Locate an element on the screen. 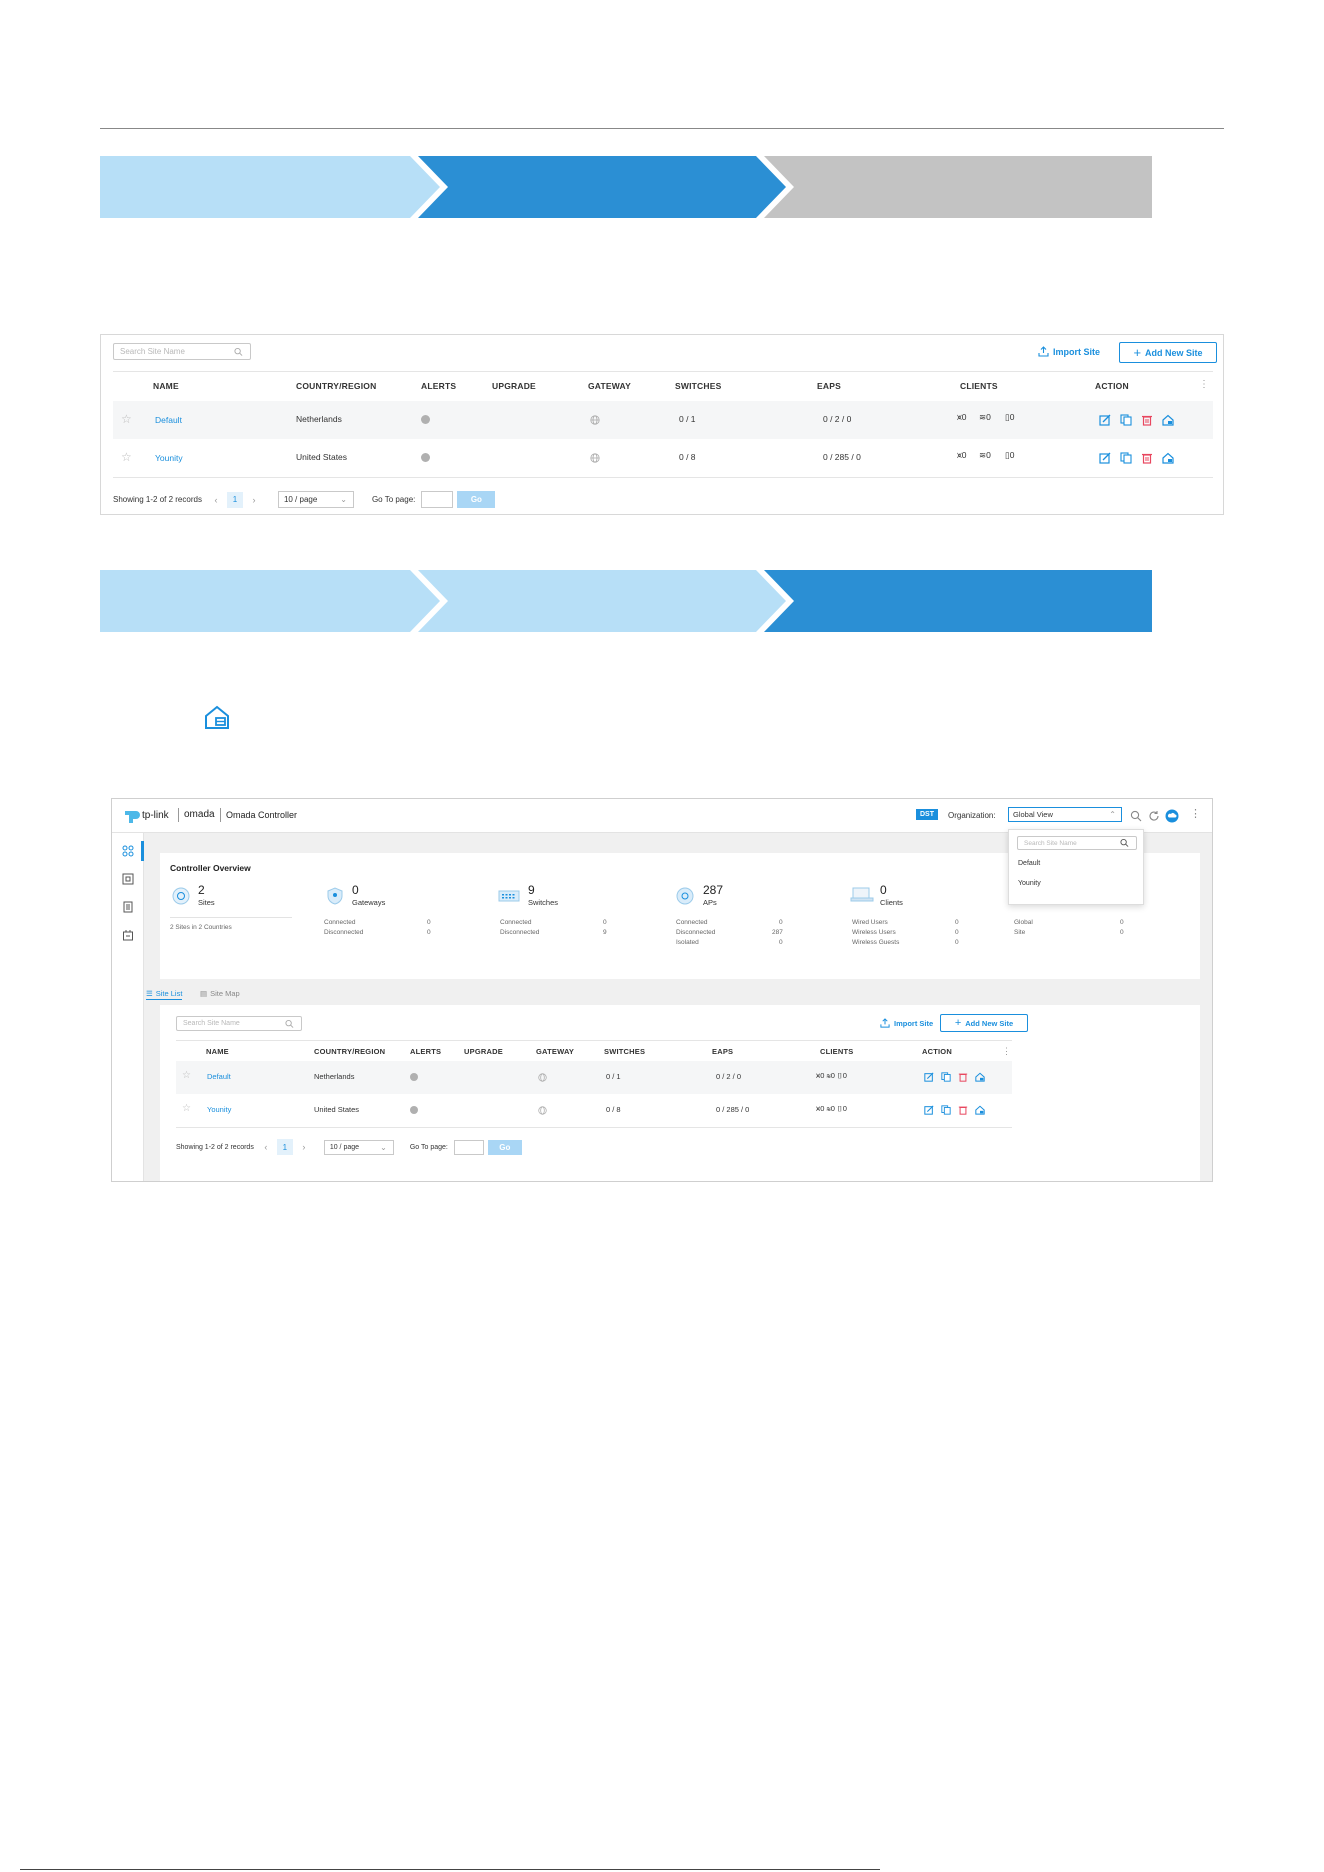 The image size is (1324, 1872). stat-label: Gateways is located at coordinates (369, 902).